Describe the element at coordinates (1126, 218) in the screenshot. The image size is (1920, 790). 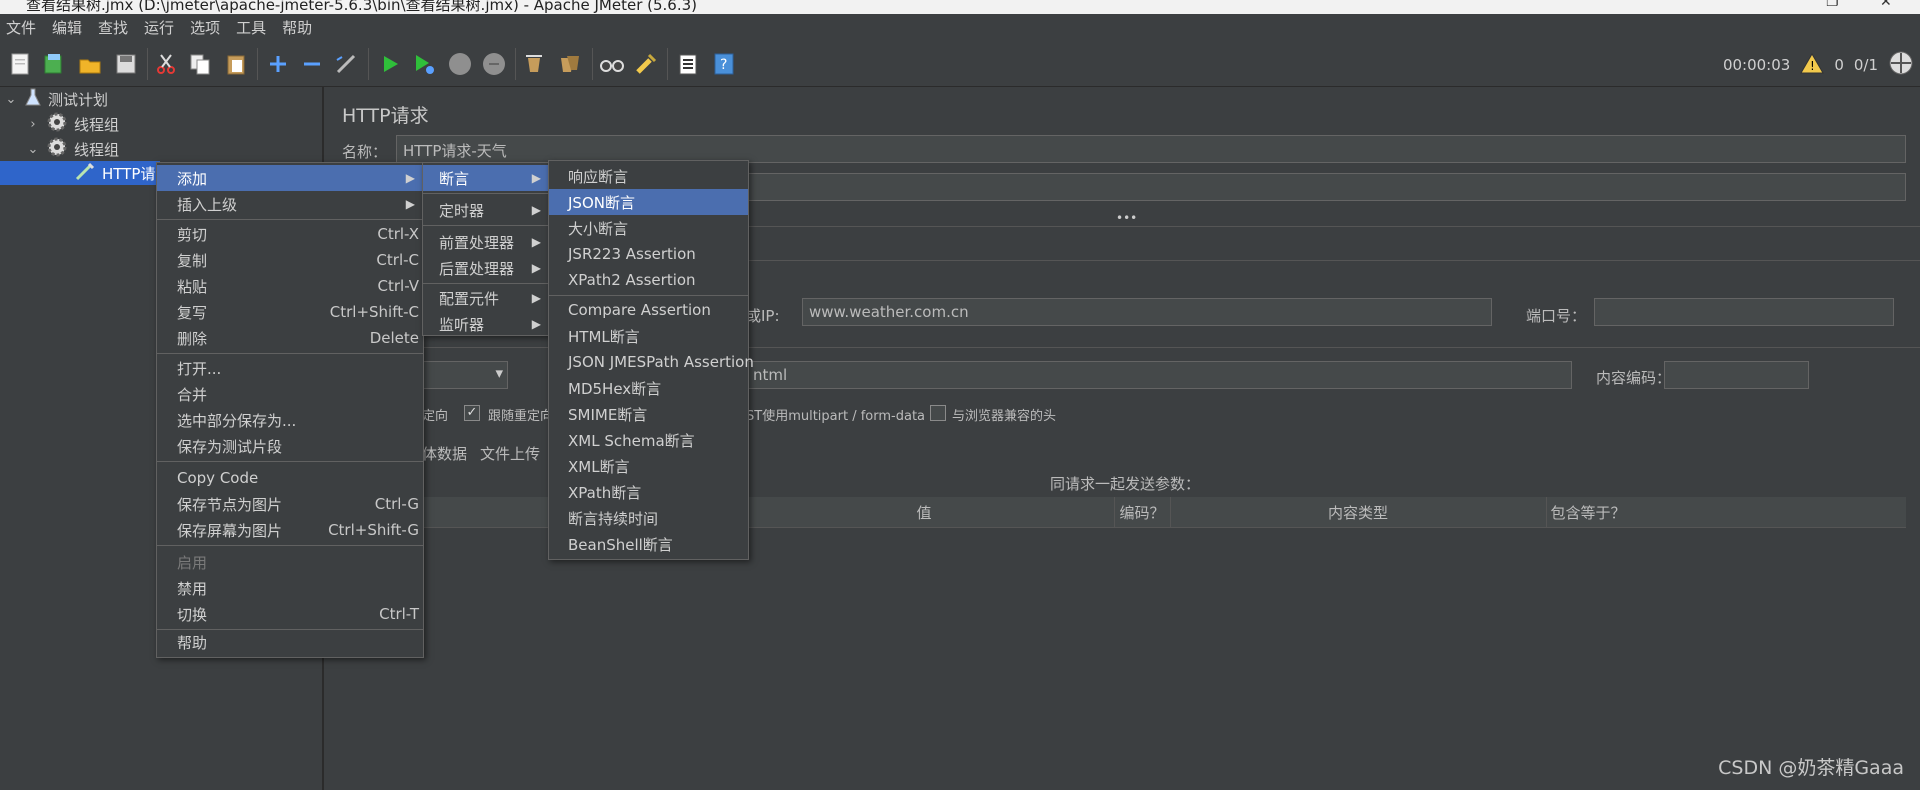
I see `splitter-handle: •••` at that location.